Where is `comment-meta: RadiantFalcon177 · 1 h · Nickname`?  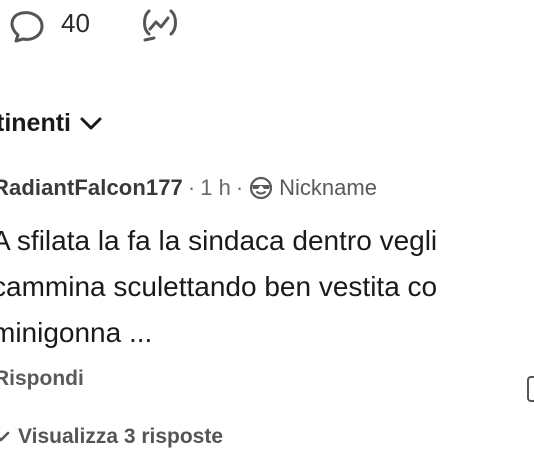
comment-meta: RadiantFalcon177 · 1 h · Nickname is located at coordinates (188, 188).